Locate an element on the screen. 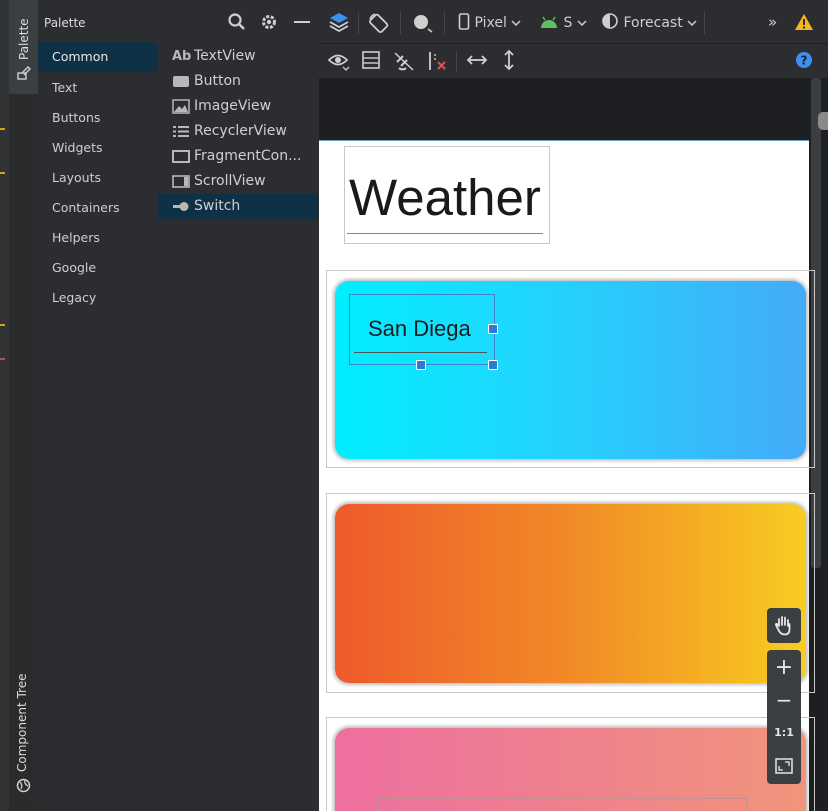 Image resolution: width=828 pixels, height=811 pixels. pan-button is located at coordinates (784, 625).